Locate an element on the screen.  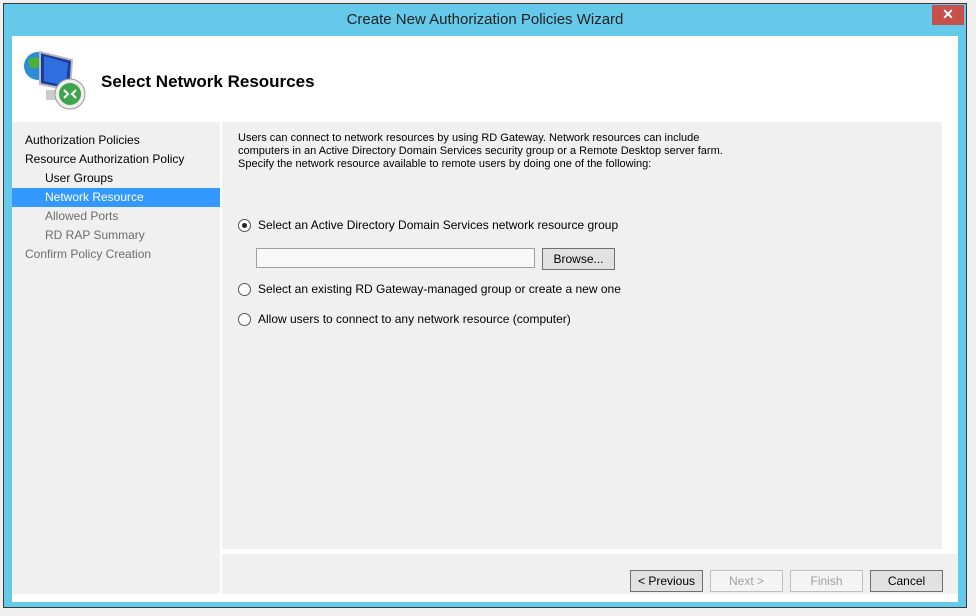
nav-allowed-ports: Allowed Ports is located at coordinates (82, 216).